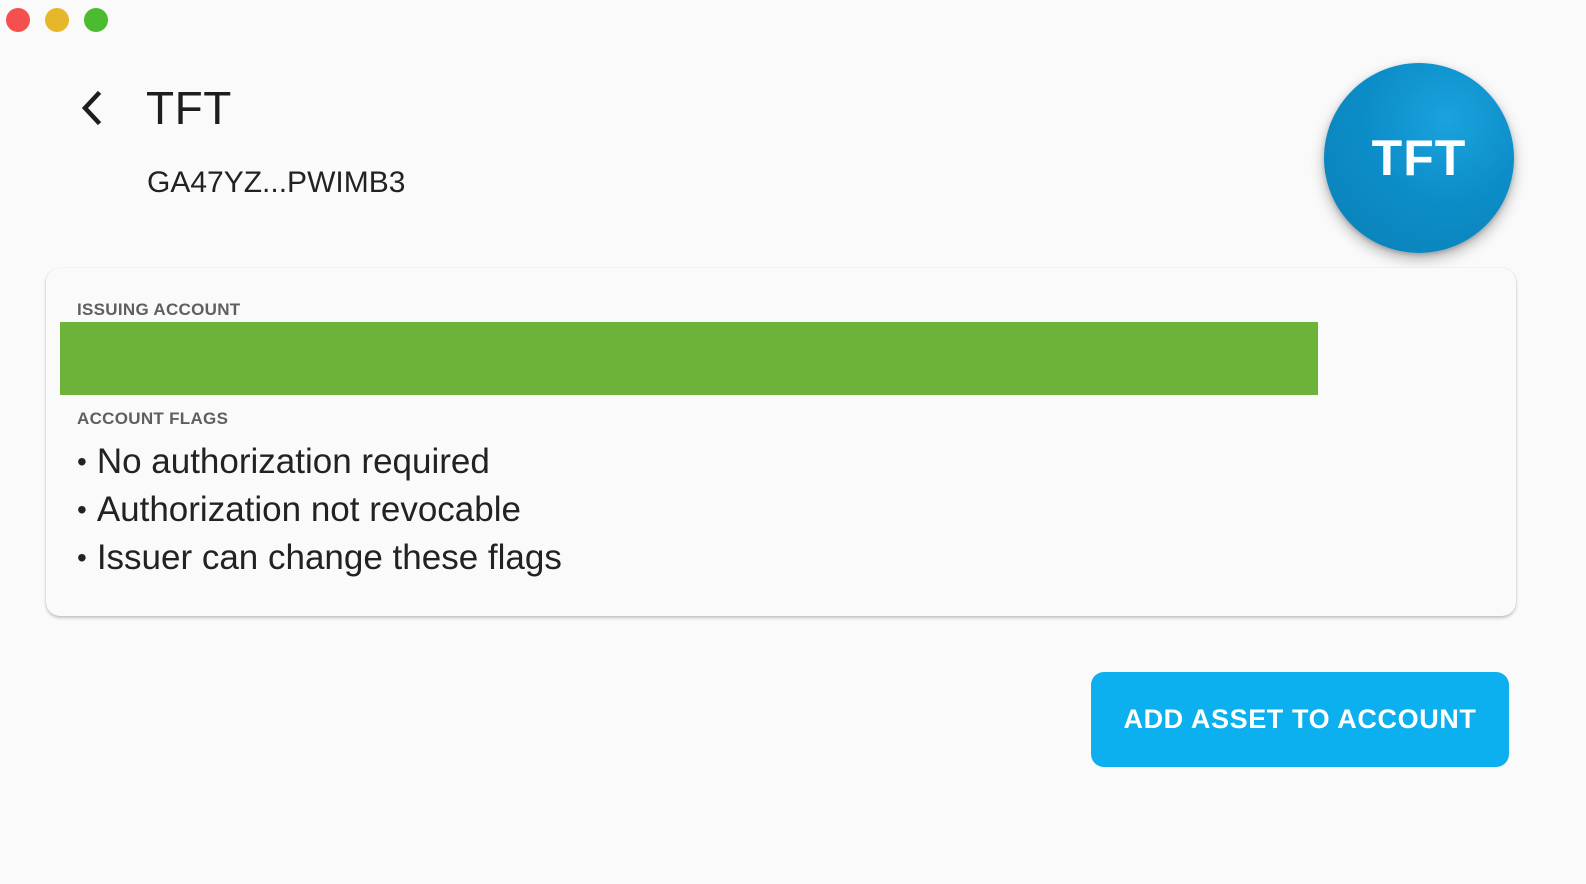 The height and width of the screenshot is (884, 1586). I want to click on list-item: • Issuer can change these flags, so click(319, 558).